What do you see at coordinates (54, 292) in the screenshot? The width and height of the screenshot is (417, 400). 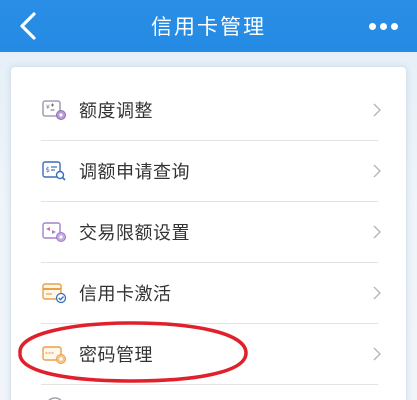 I see `card-activate-icon` at bounding box center [54, 292].